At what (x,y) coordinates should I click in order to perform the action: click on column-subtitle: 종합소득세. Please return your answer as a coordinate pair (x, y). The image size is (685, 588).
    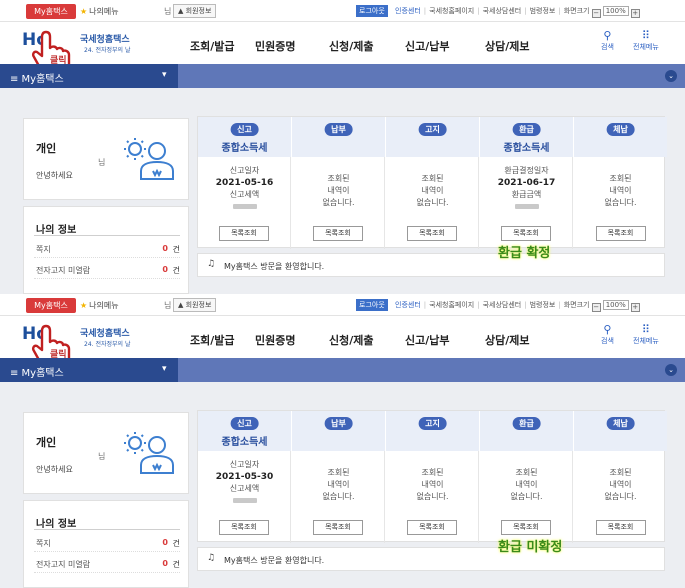
    Looking at the image, I should click on (244, 442).